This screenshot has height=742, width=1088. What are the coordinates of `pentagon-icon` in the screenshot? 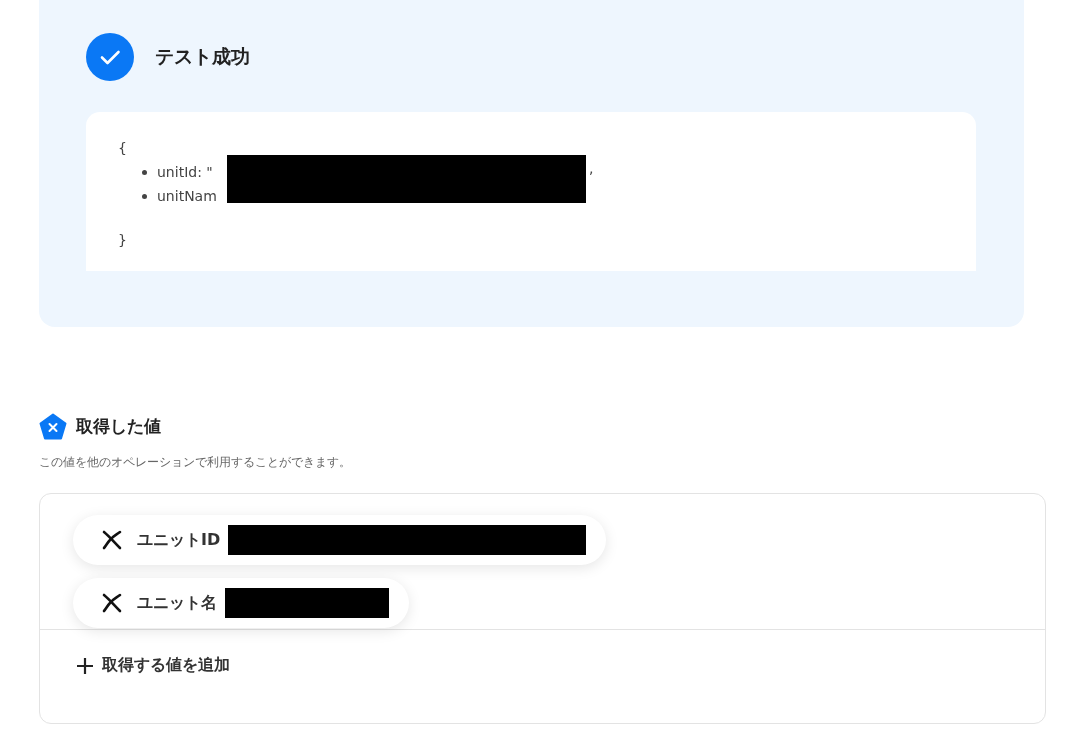 It's located at (53, 426).